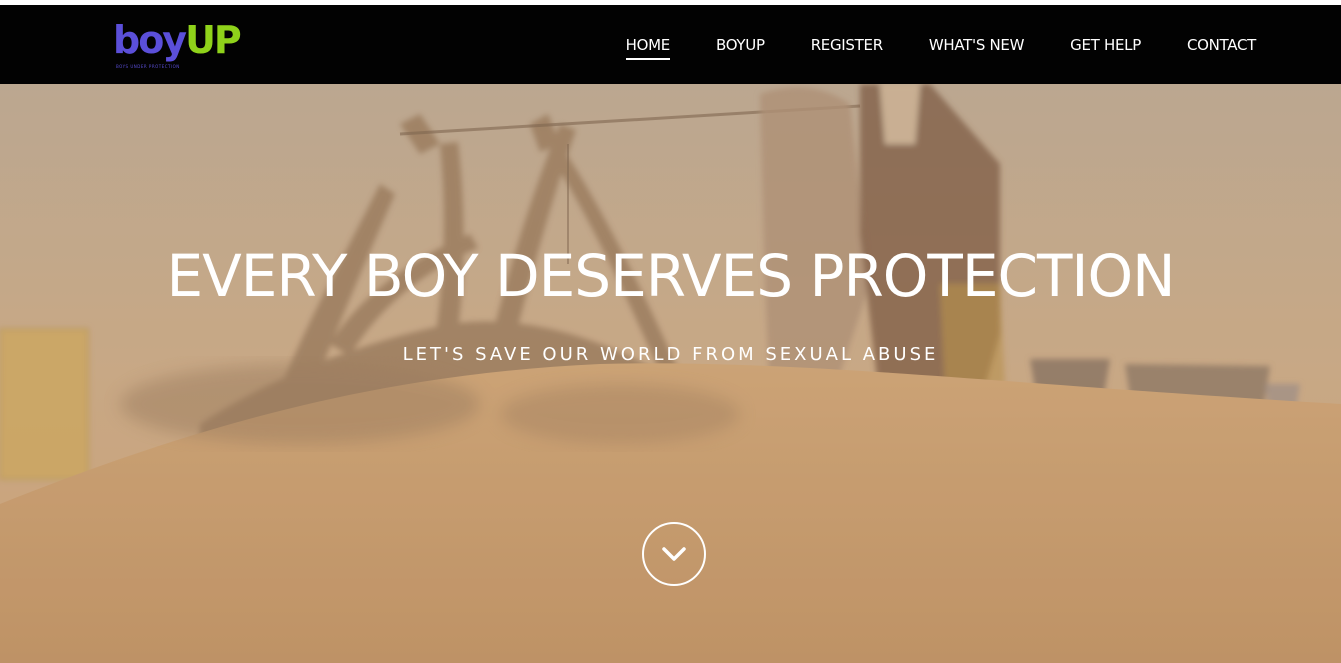 The height and width of the screenshot is (663, 1341). Describe the element at coordinates (670, 354) in the screenshot. I see `hero-subtitle: LET'S SAVE OUR WORLD FROM SEXUAL ABUSE` at that location.